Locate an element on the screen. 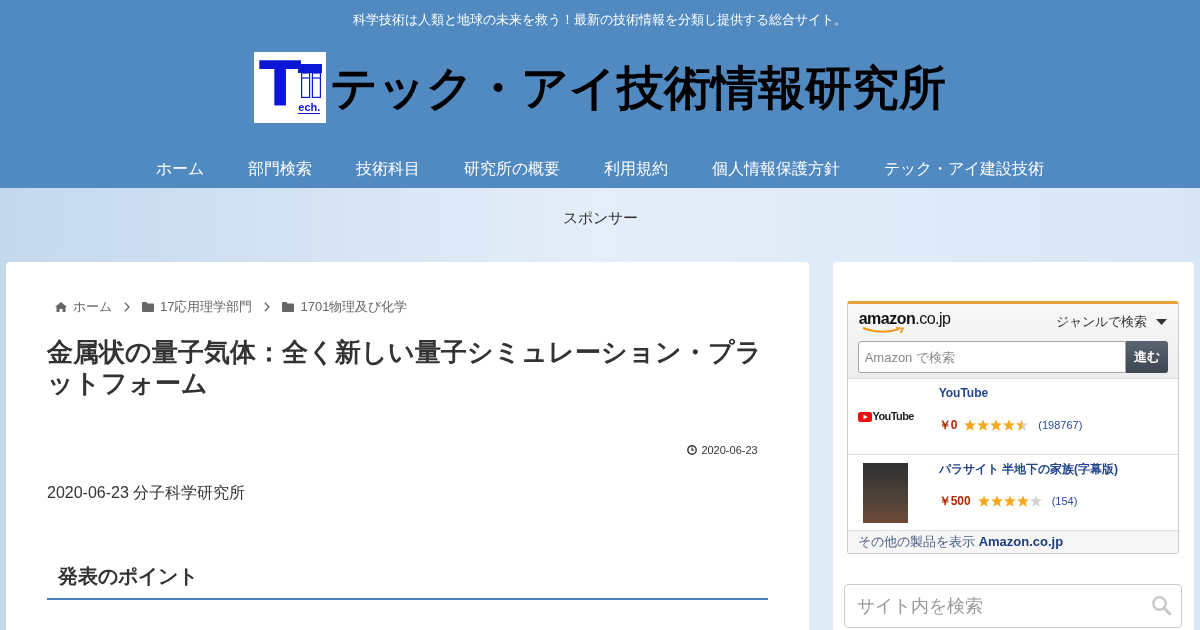 This screenshot has height=630, width=1200. nav-link: テック・アイ建設技術 is located at coordinates (964, 169).